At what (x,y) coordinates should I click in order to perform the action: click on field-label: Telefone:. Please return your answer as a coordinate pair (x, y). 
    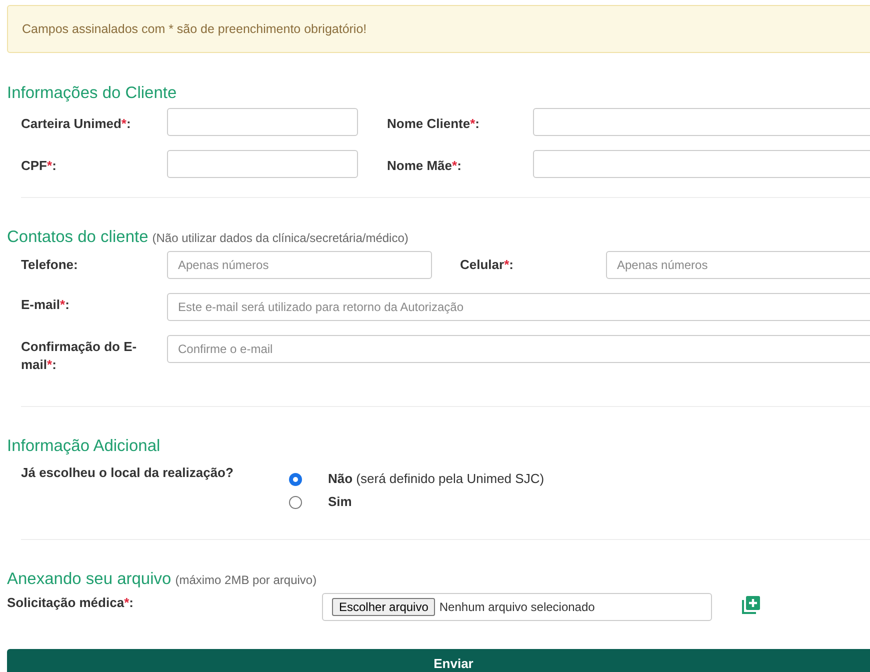
    Looking at the image, I should click on (49, 265).